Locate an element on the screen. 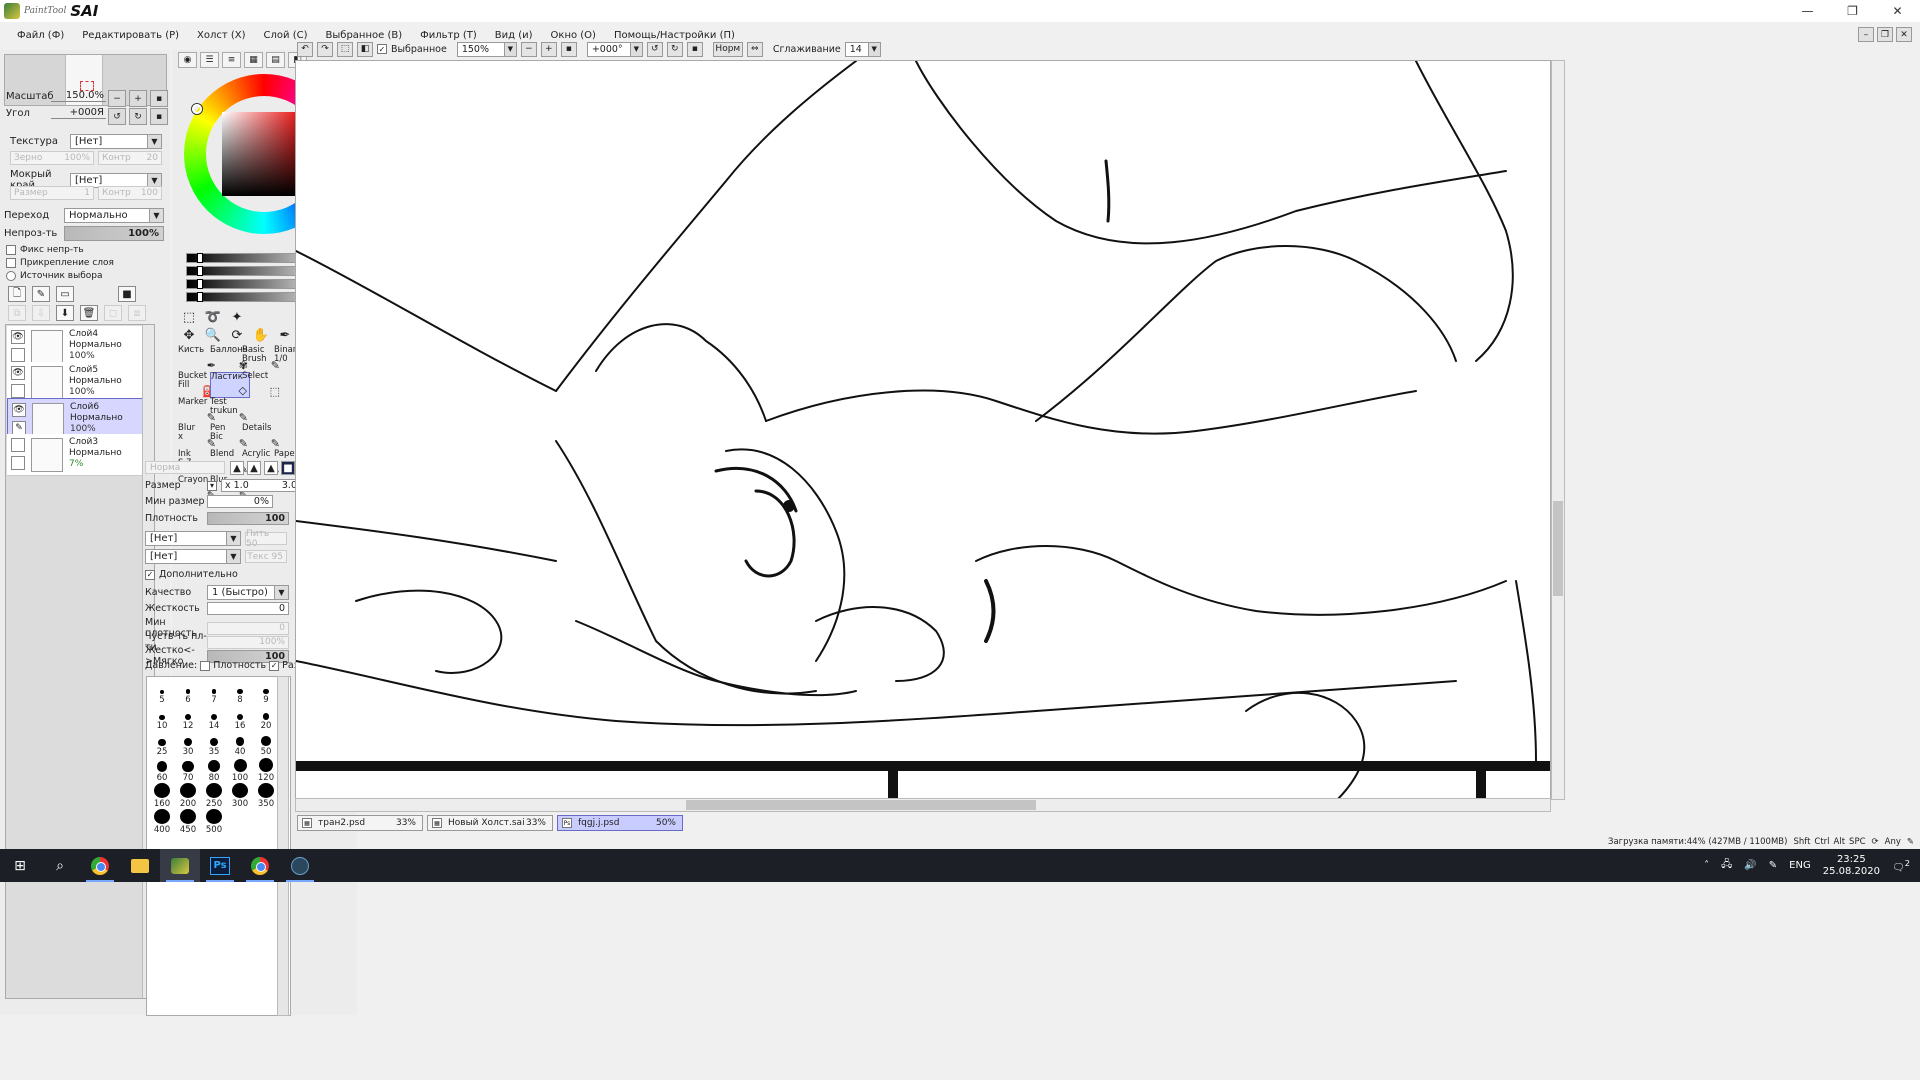 The height and width of the screenshot is (1080, 1920). pen-icon: ✎ is located at coordinates (19, 428).